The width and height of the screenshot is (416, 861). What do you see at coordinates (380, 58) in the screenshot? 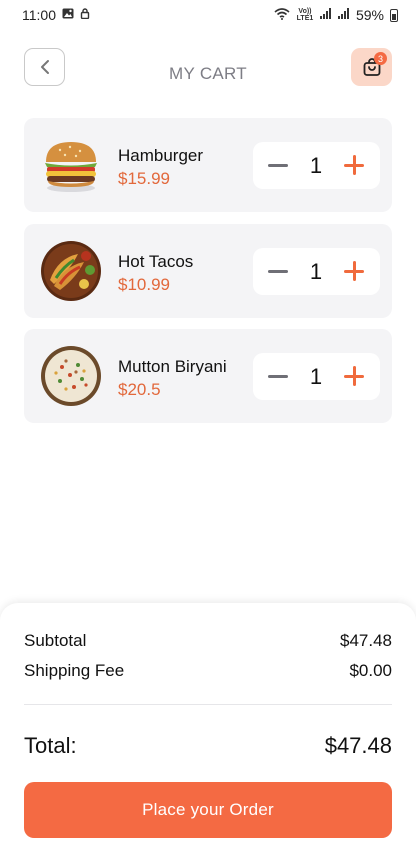
I see `cart-count-badge: 3` at bounding box center [380, 58].